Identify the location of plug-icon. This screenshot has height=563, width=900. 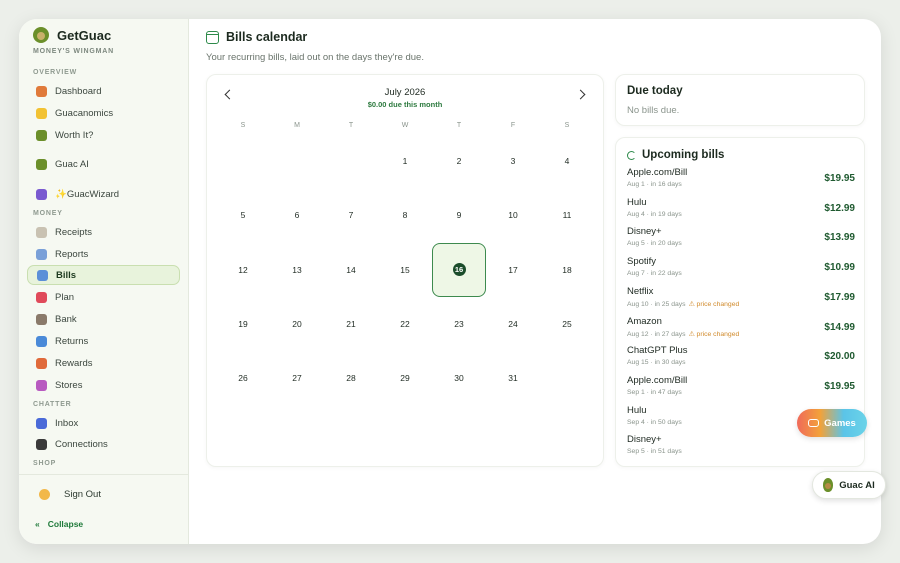
(41, 444).